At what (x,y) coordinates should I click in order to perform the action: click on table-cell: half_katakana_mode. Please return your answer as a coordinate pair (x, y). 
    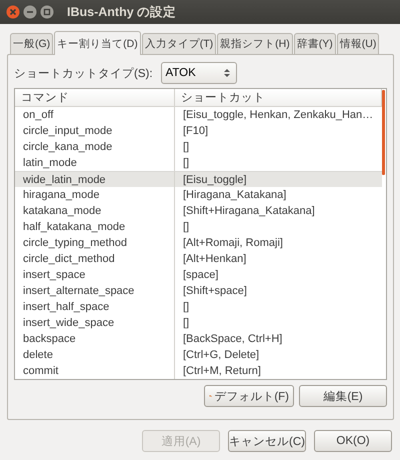
    Looking at the image, I should click on (95, 227).